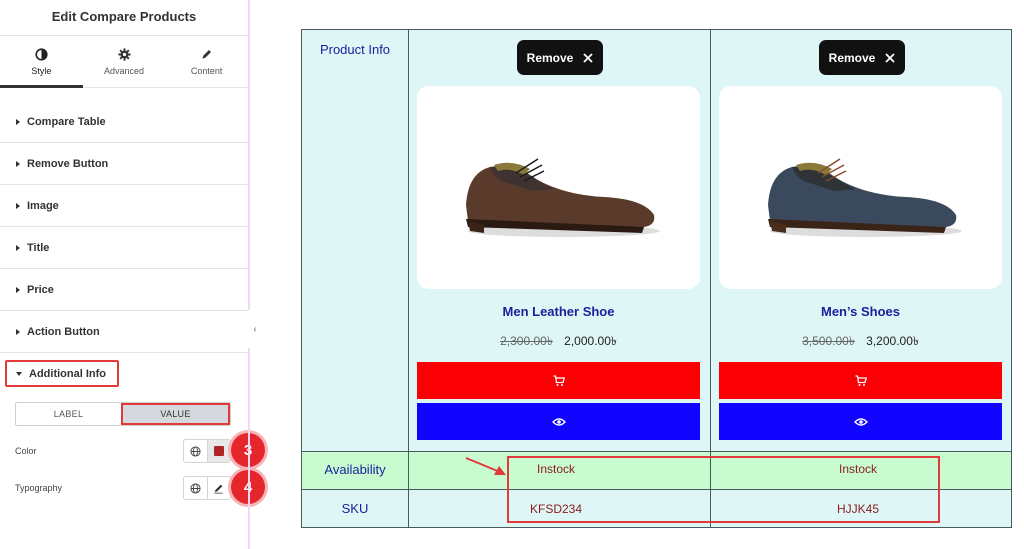 This screenshot has width=1024, height=549. Describe the element at coordinates (68, 163) in the screenshot. I see `section-label: Remove Button` at that location.